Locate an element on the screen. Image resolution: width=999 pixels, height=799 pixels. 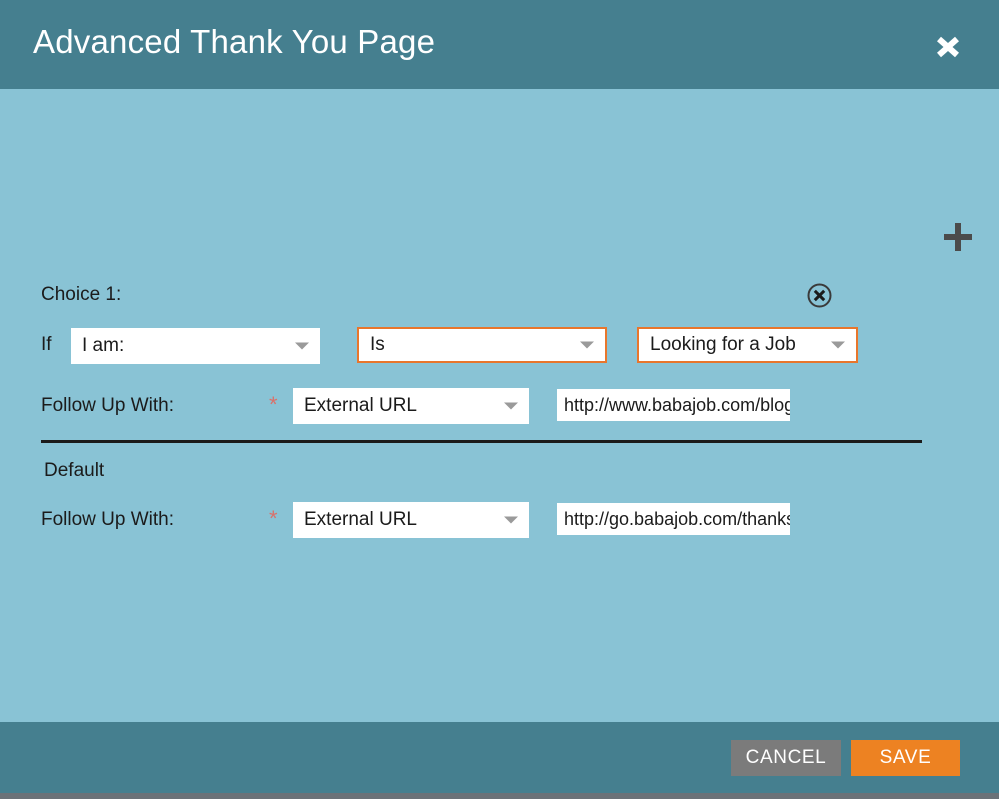
cancel-button: CANCEL is located at coordinates (786, 758).